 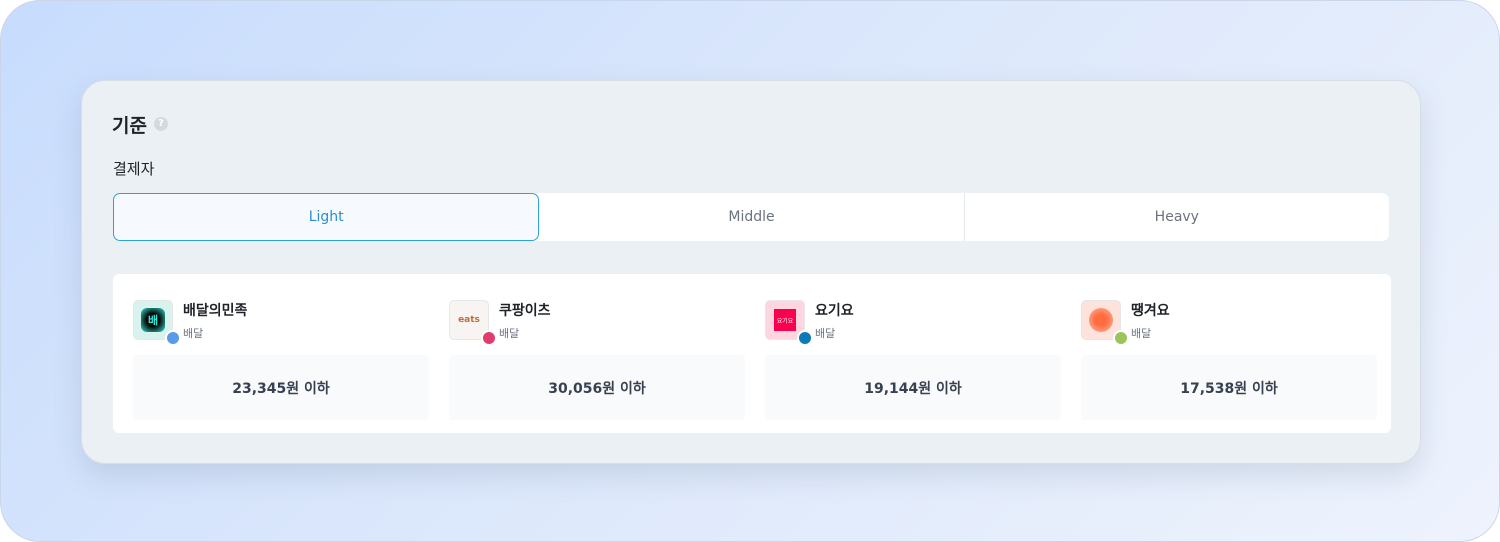 What do you see at coordinates (160, 124) in the screenshot?
I see `question-circle-icon: ?` at bounding box center [160, 124].